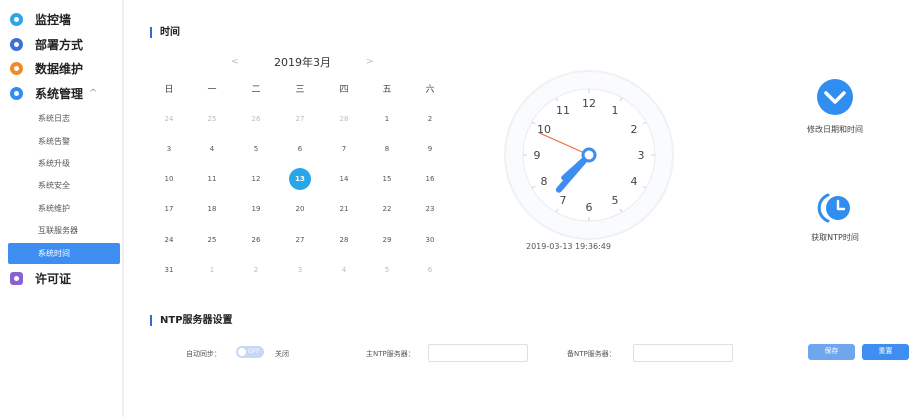 Image resolution: width=909 pixels, height=417 pixels. I want to click on backup-ntp-input, so click(683, 353).